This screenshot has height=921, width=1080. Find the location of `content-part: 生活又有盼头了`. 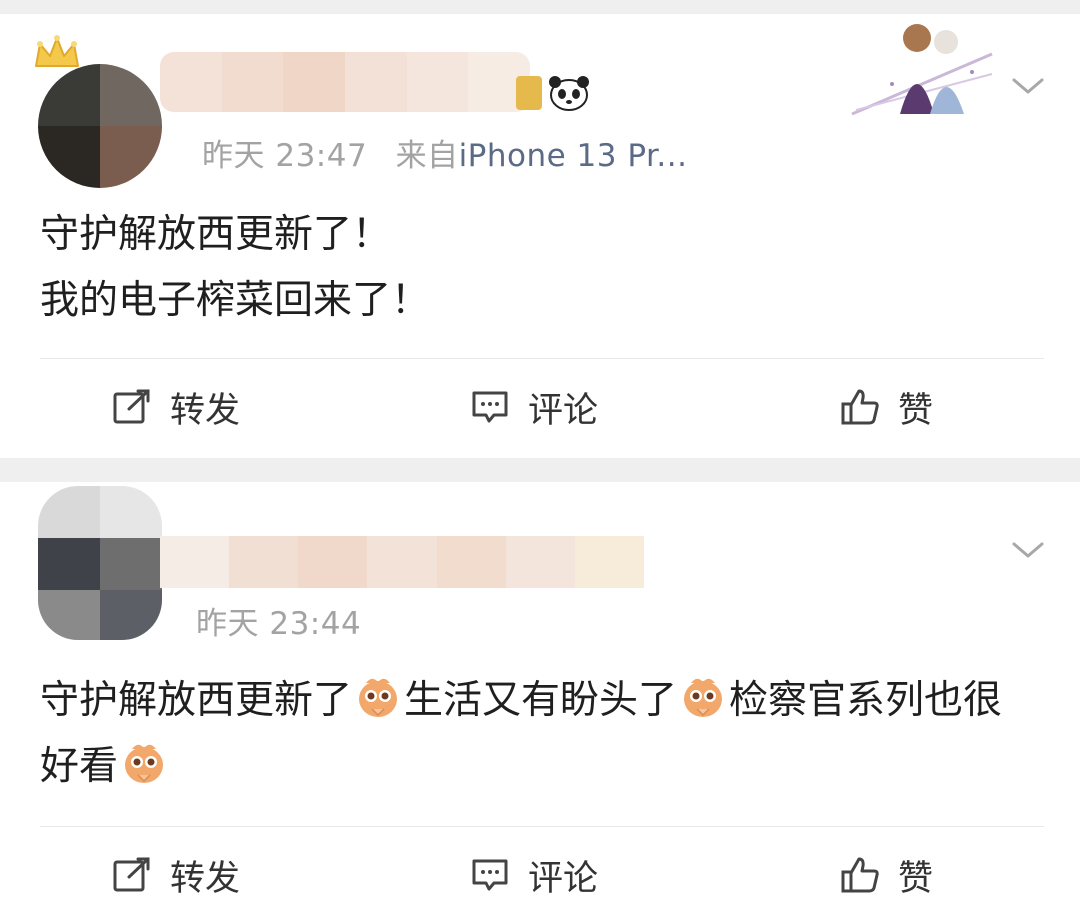

content-part: 生活又有盼头了 is located at coordinates (541, 700).